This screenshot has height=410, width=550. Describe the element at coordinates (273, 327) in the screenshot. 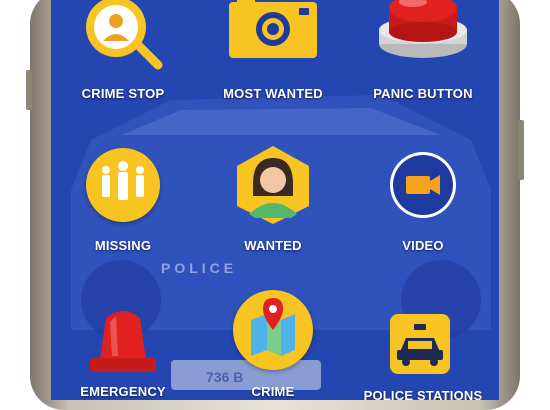

I see `map-pin-icon` at that location.